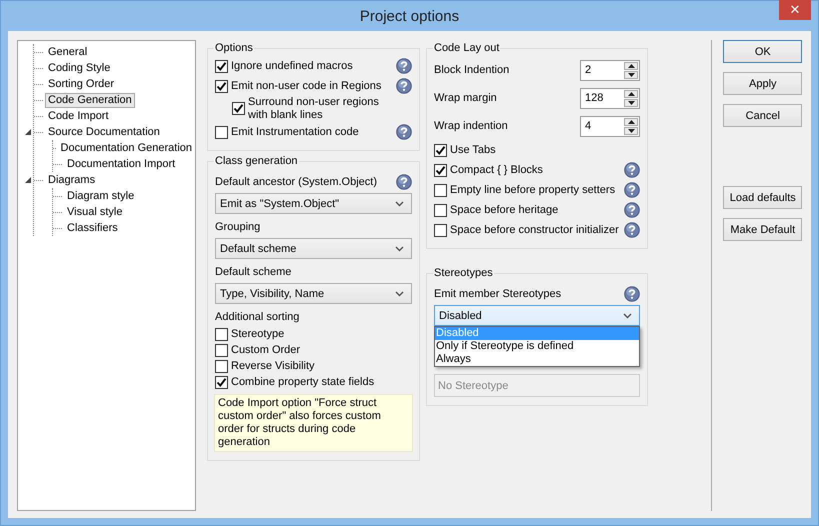  I want to click on field-label: Default ancestor (System.Object), so click(296, 182).